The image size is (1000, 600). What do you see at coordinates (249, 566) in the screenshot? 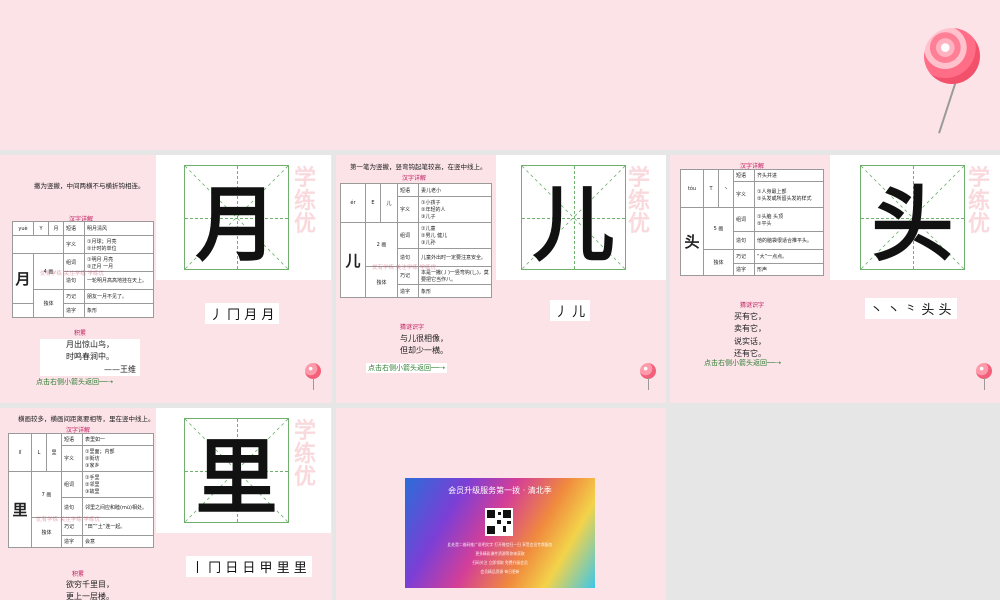
I see `stroke-order: 丨 冂 日 日 甲 里 里` at bounding box center [249, 566].